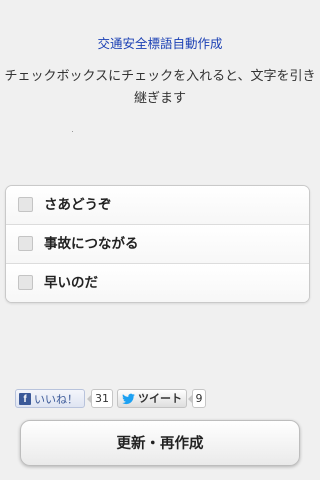 Image resolution: width=320 pixels, height=480 pixels. What do you see at coordinates (160, 443) in the screenshot?
I see `refresh-button: 更新・再作成` at bounding box center [160, 443].